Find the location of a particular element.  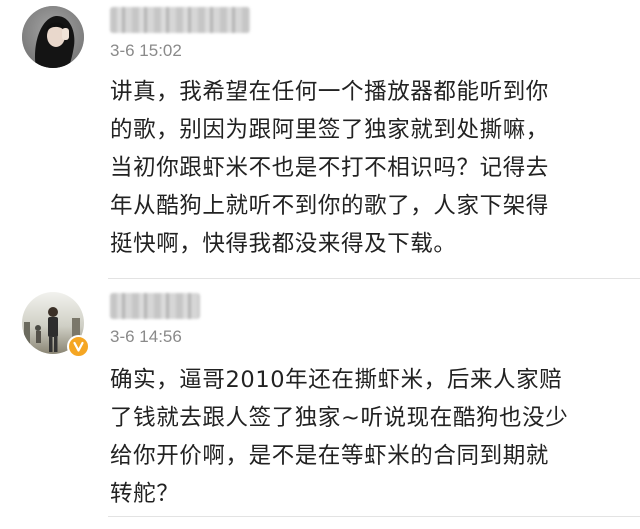

comment-text-line: 挺快啊，快得我都没来得及下载。 is located at coordinates (283, 244).